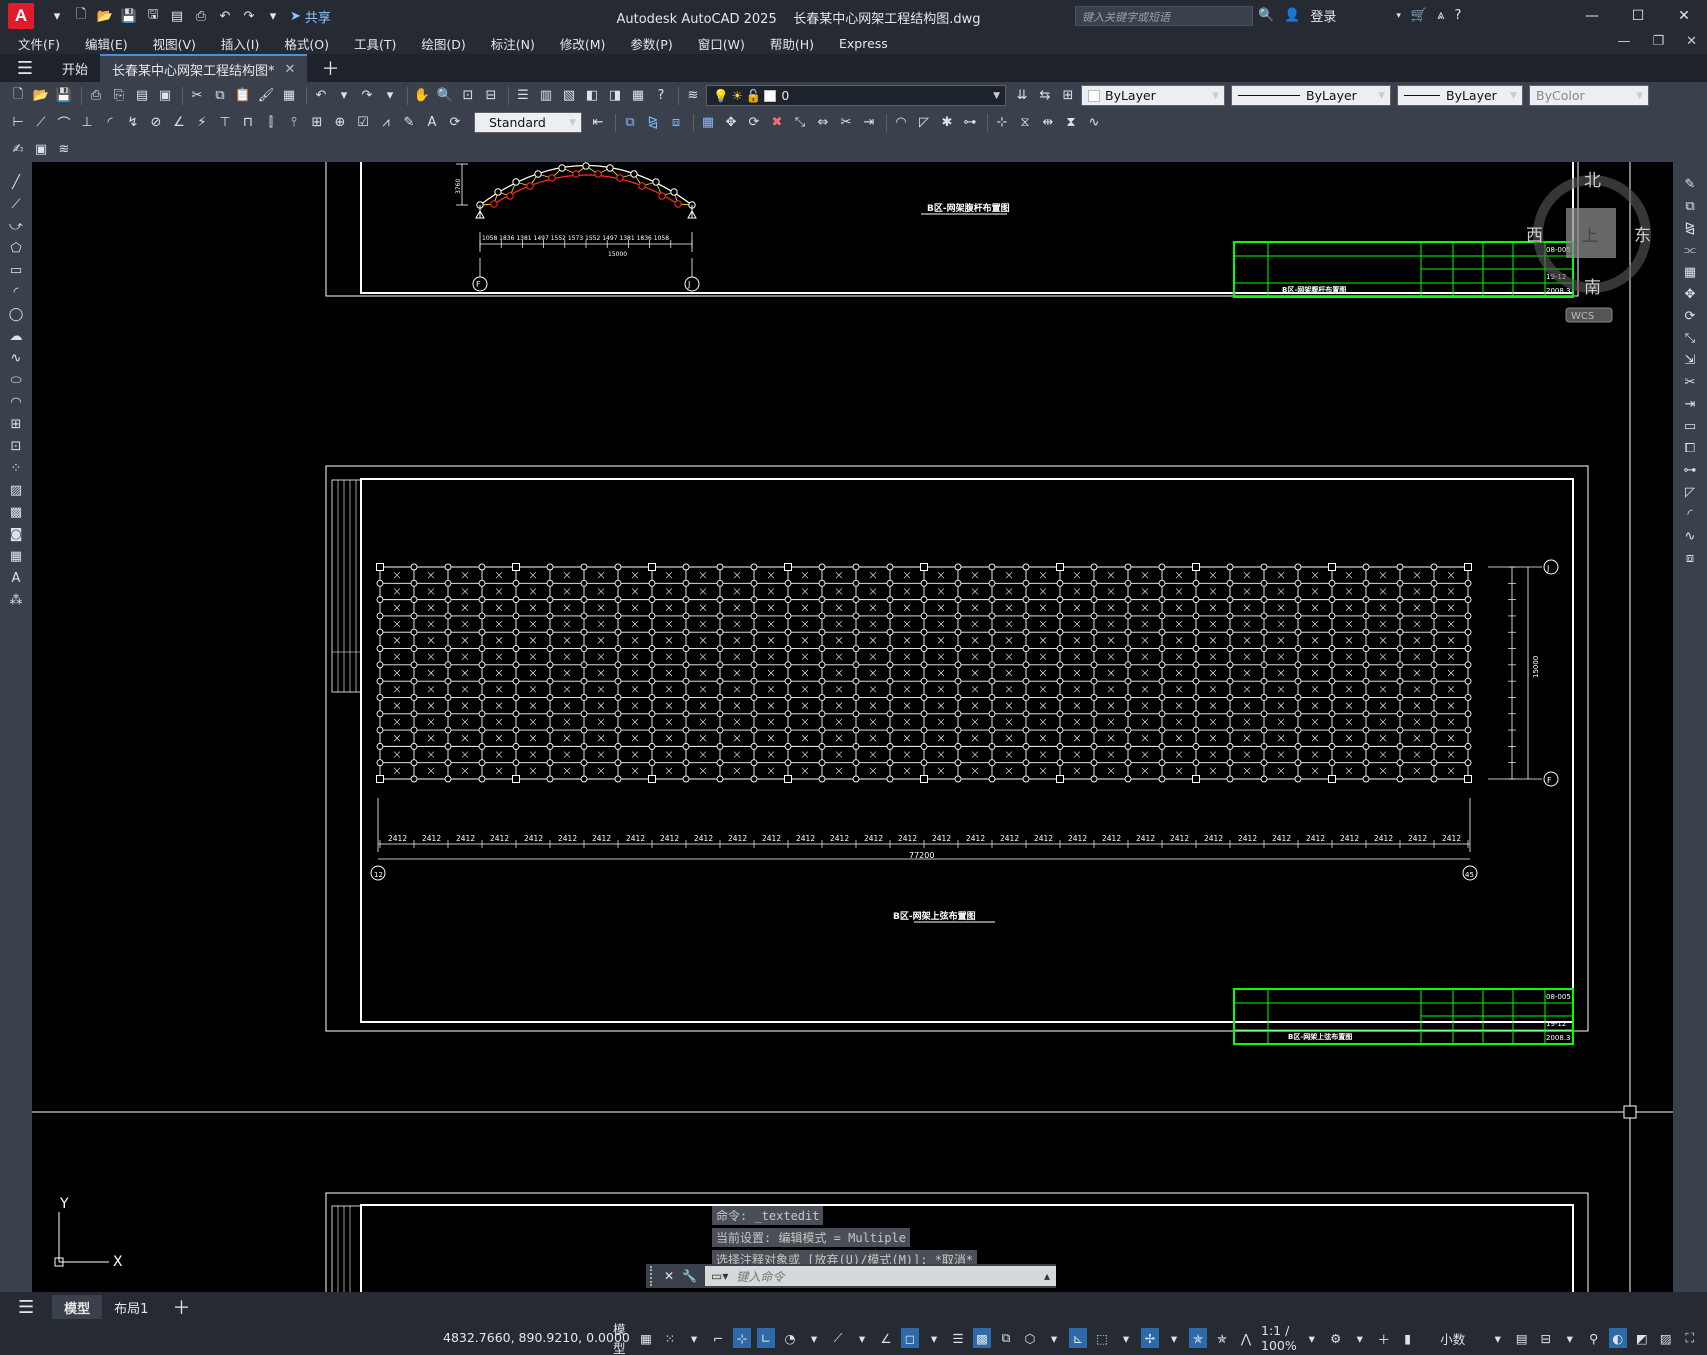 The height and width of the screenshot is (1355, 1707). Describe the element at coordinates (16, 512) in the screenshot. I see `gradient-icon: ▩` at that location.